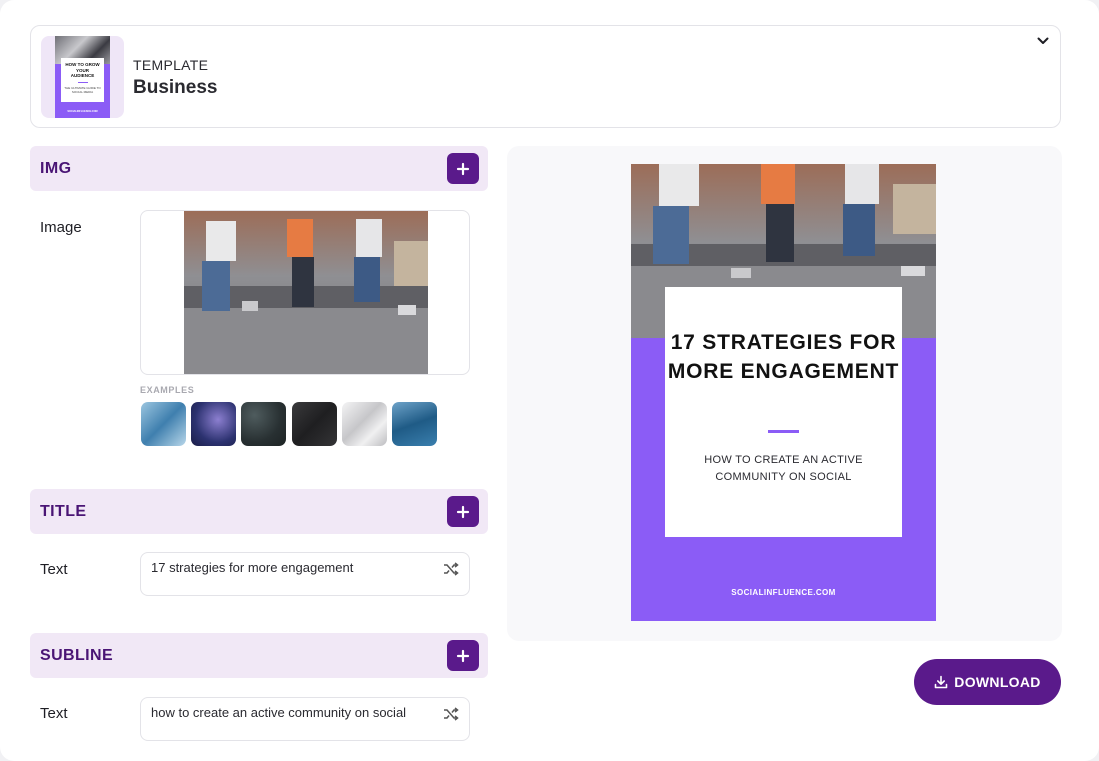 The height and width of the screenshot is (761, 1099). What do you see at coordinates (56, 168) in the screenshot?
I see `section-img-title: IMG` at bounding box center [56, 168].